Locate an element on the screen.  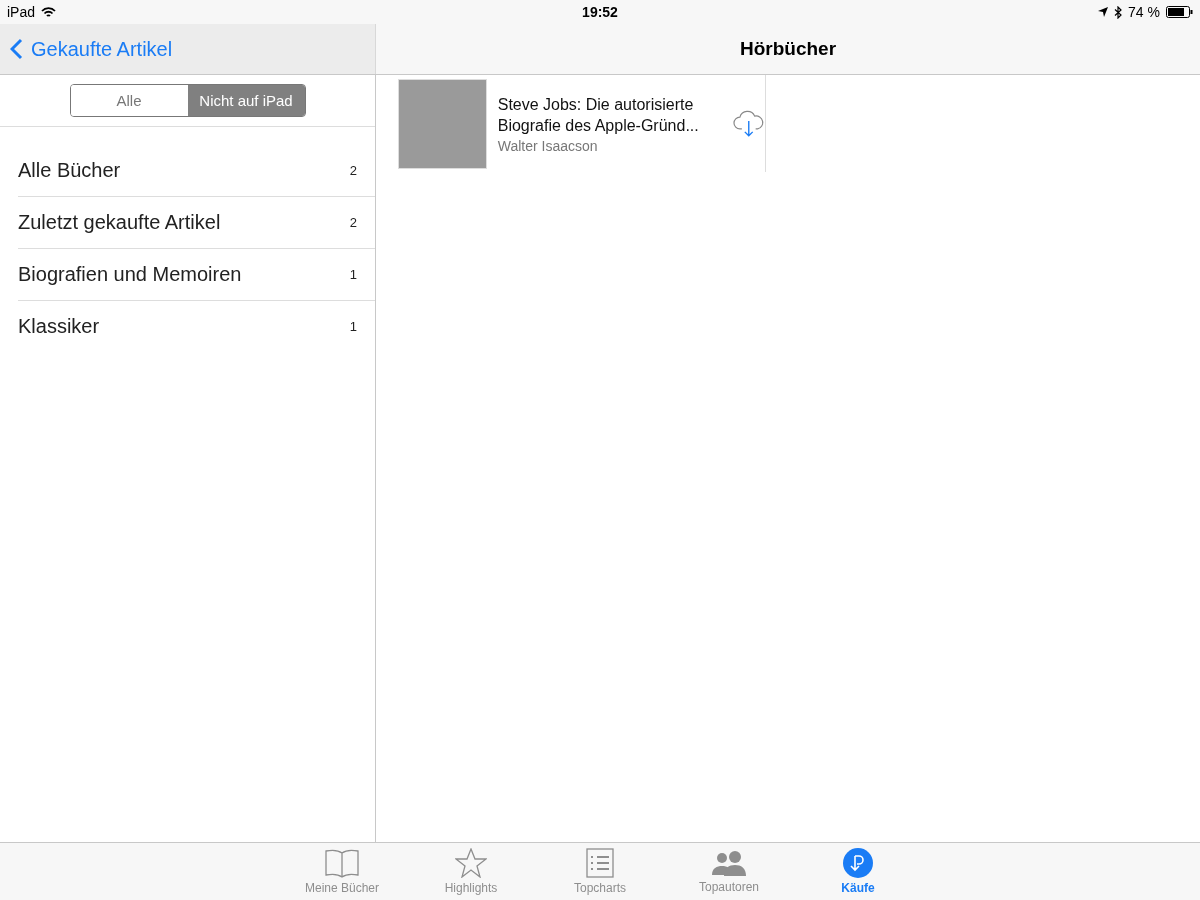
device-name: iPad is located at coordinates (21, 12).